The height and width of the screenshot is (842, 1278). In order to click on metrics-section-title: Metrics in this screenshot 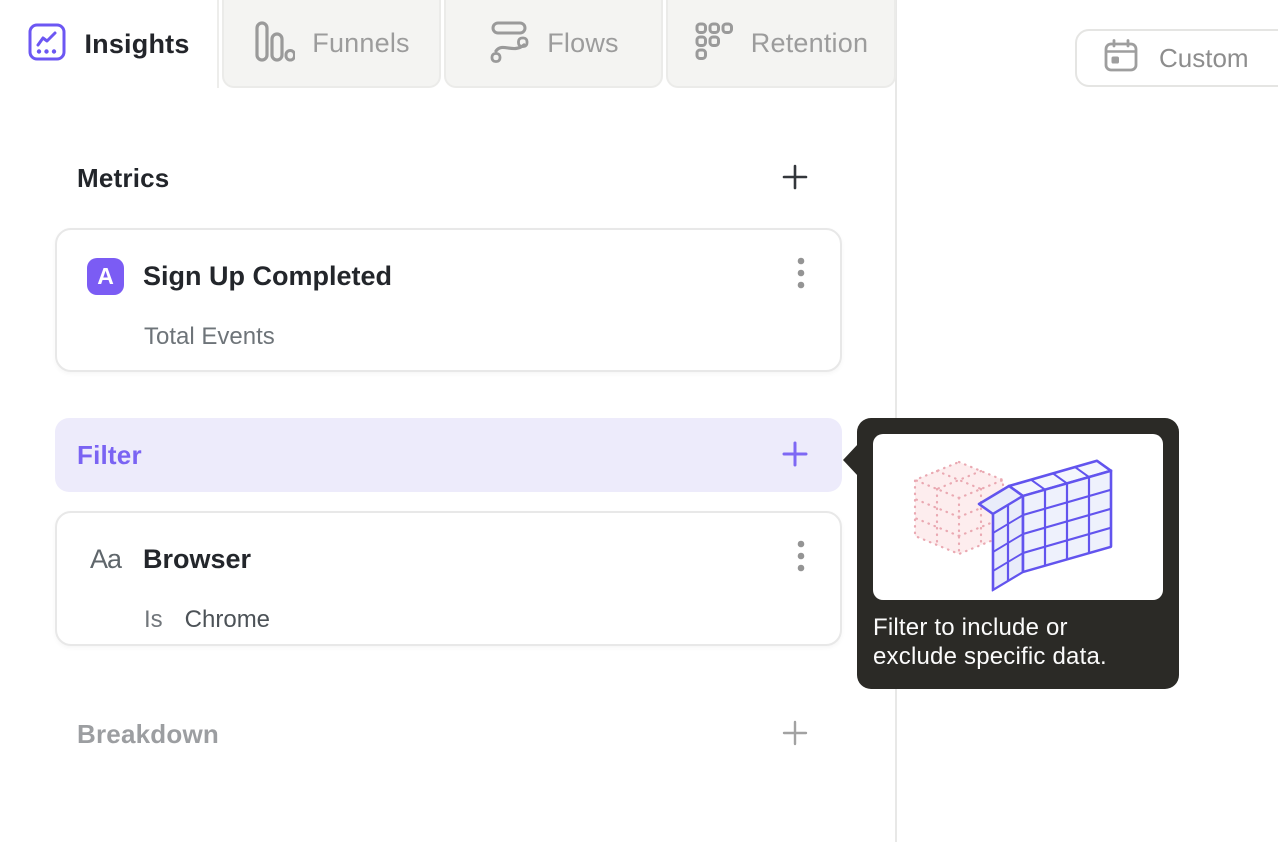, I will do `click(123, 177)`.